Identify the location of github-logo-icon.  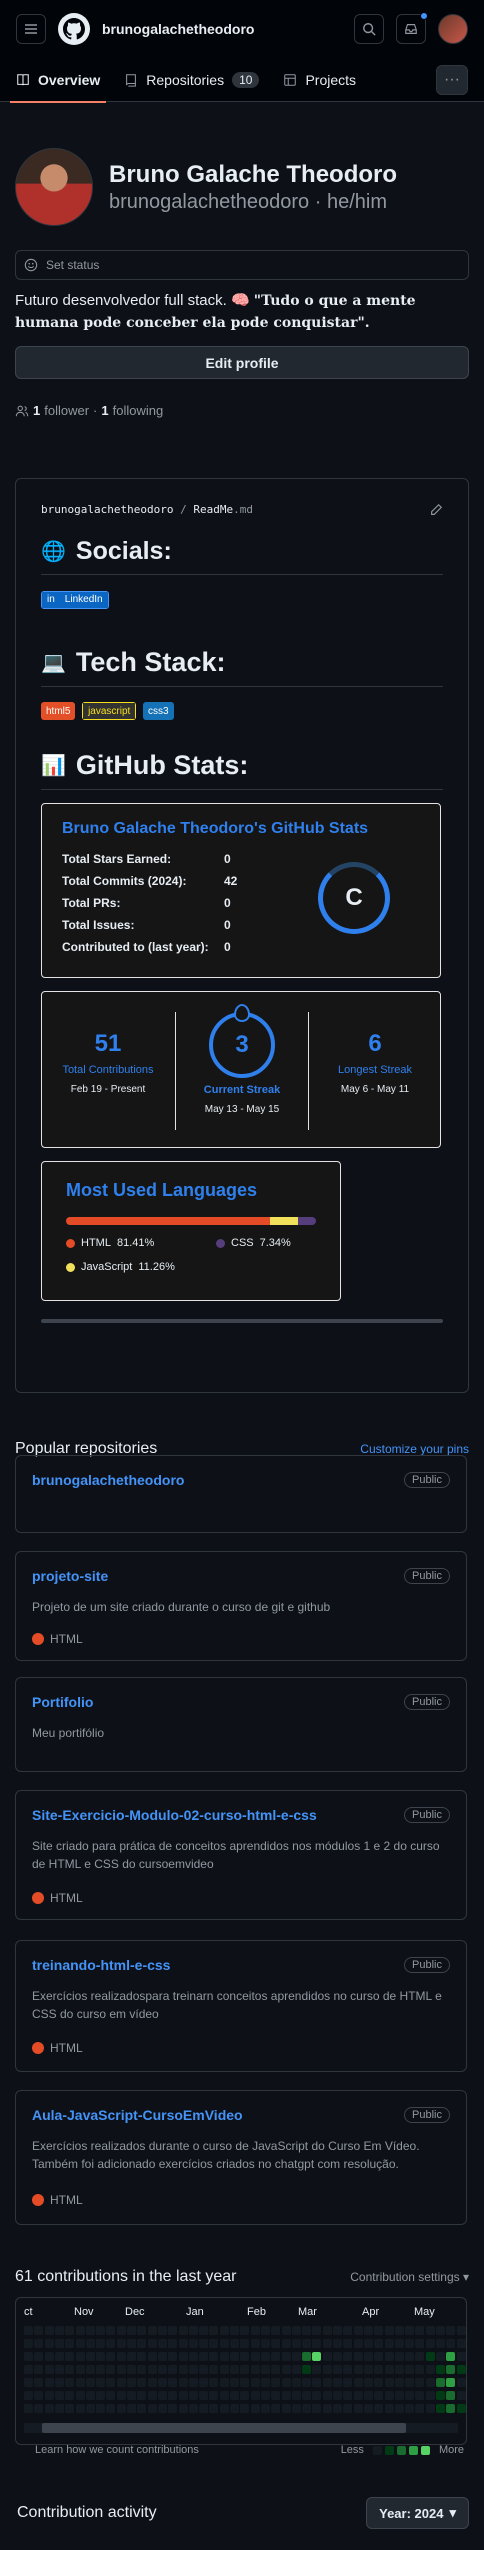
(74, 29).